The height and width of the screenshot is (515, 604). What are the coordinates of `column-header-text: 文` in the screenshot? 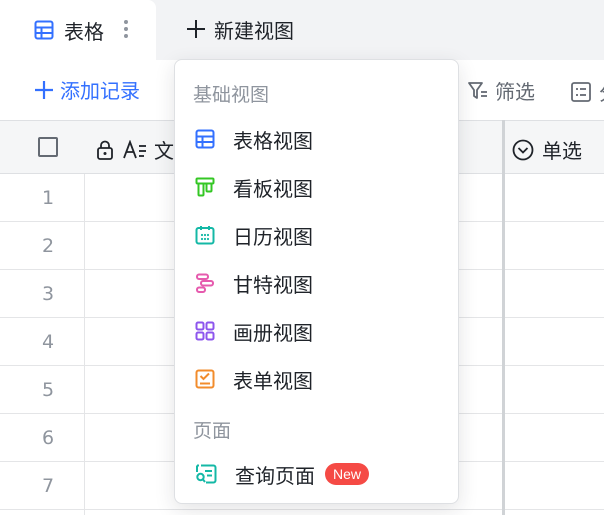 It's located at (135, 149).